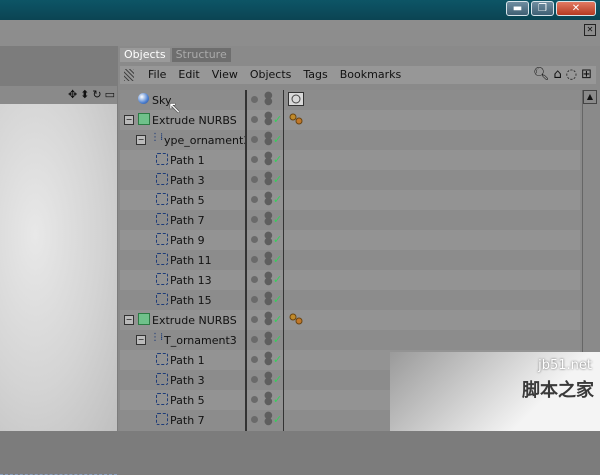  What do you see at coordinates (571, 74) in the screenshot?
I see `eye-icon: ◌` at bounding box center [571, 74].